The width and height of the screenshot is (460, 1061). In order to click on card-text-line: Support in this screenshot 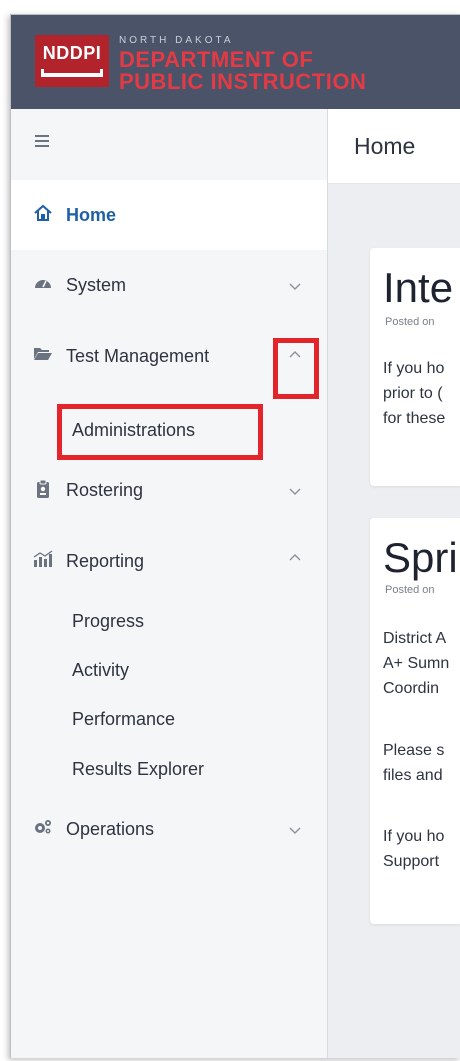, I will do `click(411, 861)`.